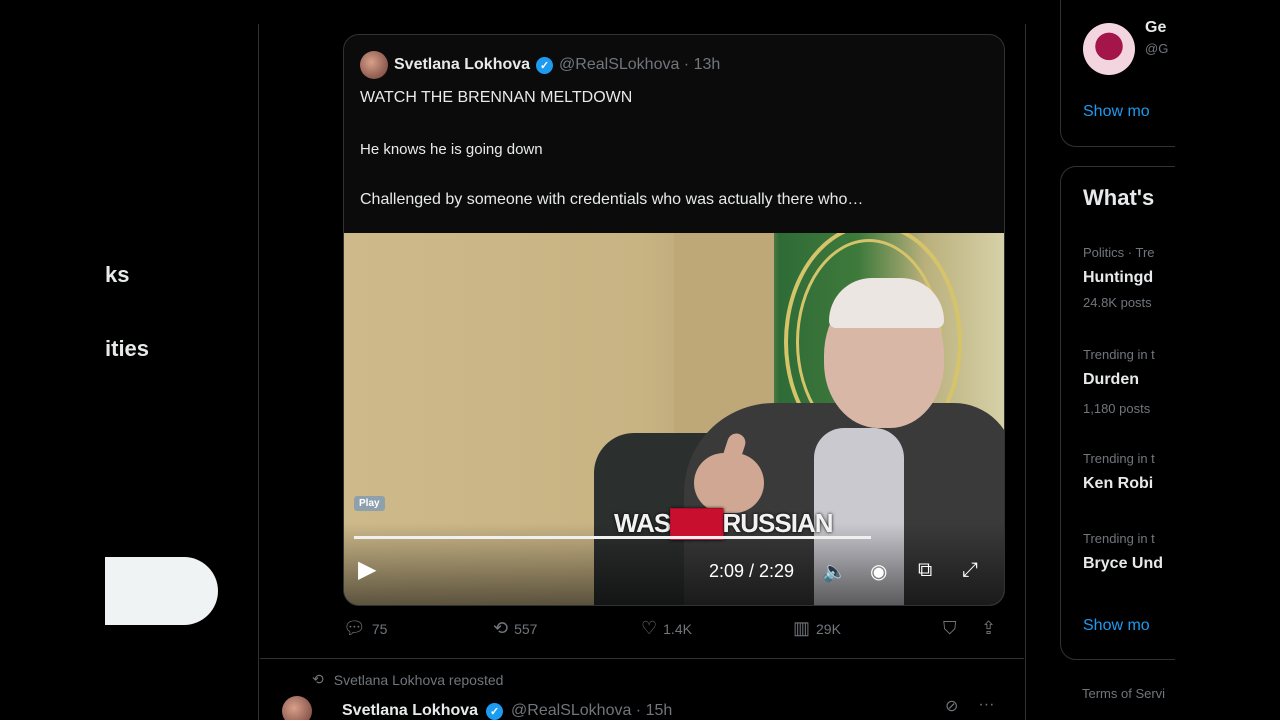  What do you see at coordinates (612, 537) in the screenshot?
I see `video-progress-bar` at bounding box center [612, 537].